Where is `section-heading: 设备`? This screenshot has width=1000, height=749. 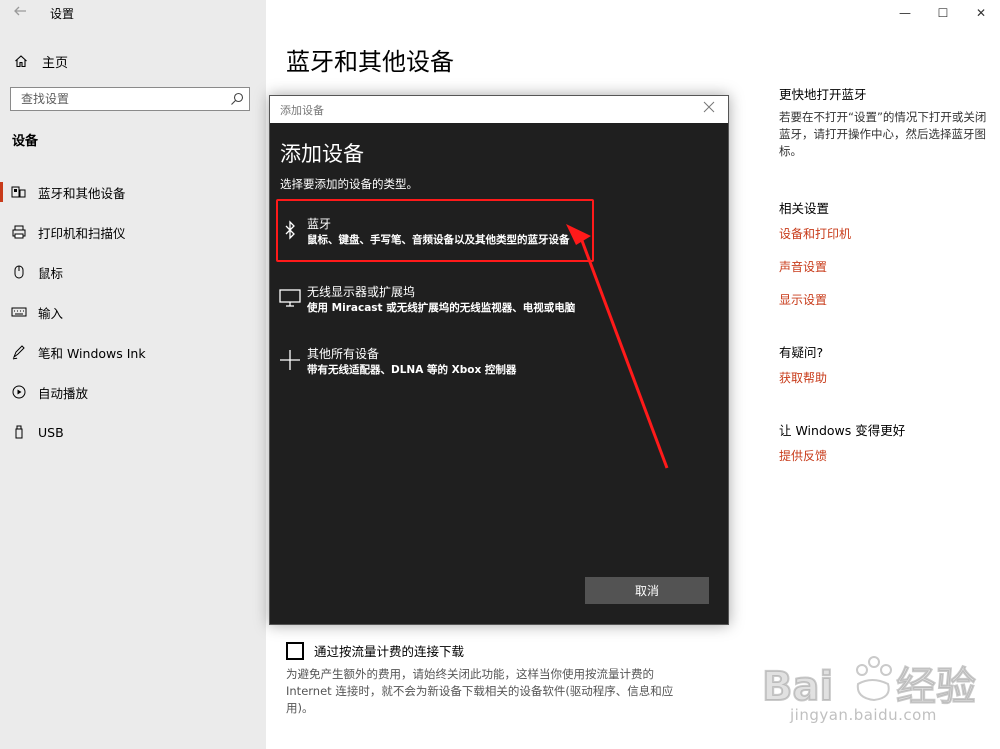
section-heading: 设备 is located at coordinates (25, 141).